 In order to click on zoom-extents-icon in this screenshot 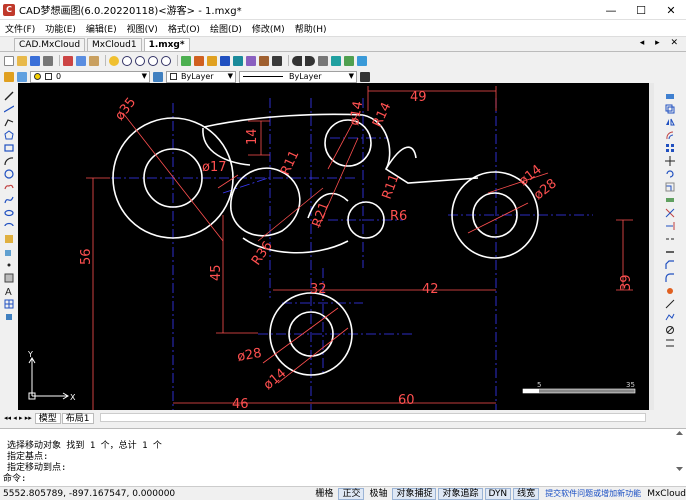, I will do `click(166, 60)`.